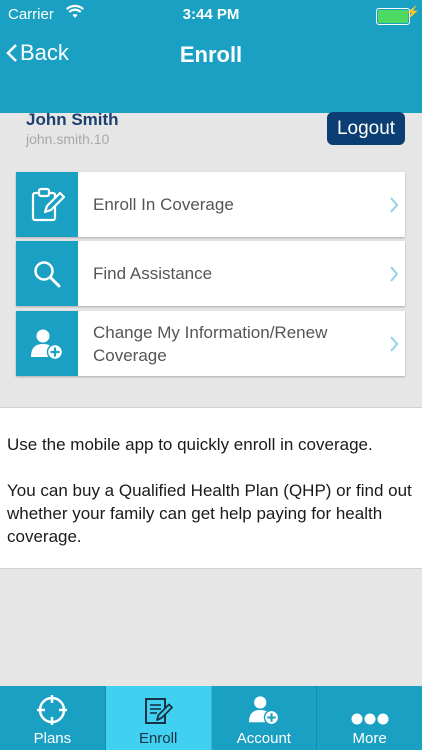 This screenshot has height=750, width=422. I want to click on tab-bar: Plans Enroll Account More, so click(211, 718).